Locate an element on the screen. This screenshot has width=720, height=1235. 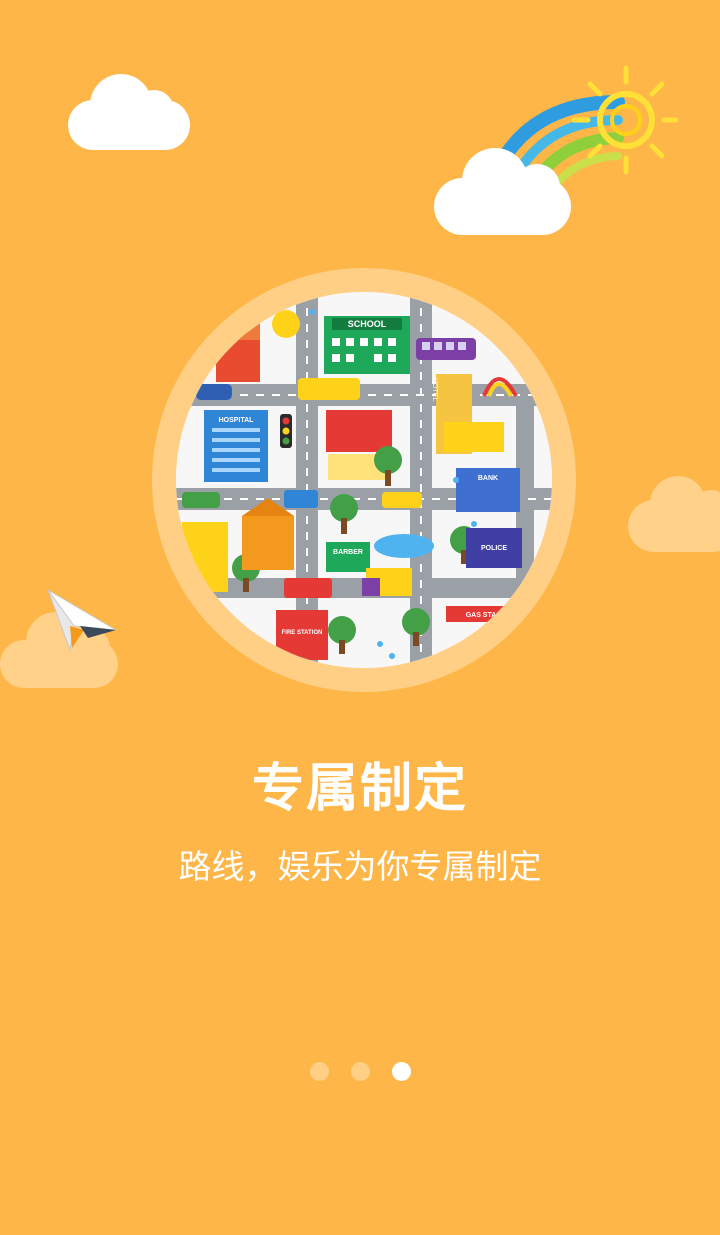
page-dot-3-active is located at coordinates (401, 1071).